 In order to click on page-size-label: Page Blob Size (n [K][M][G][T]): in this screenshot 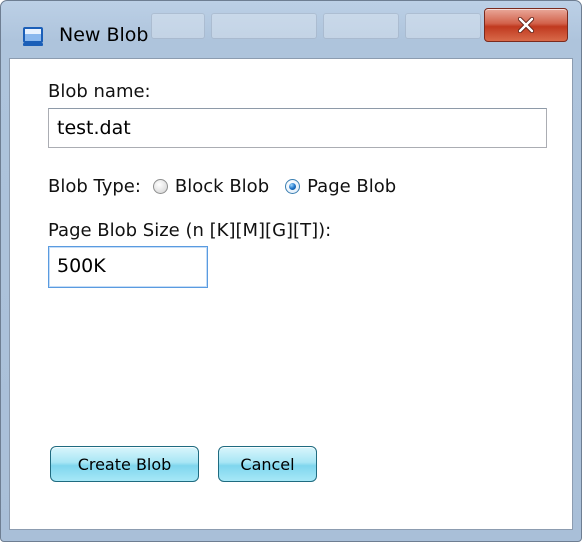, I will do `click(190, 230)`.